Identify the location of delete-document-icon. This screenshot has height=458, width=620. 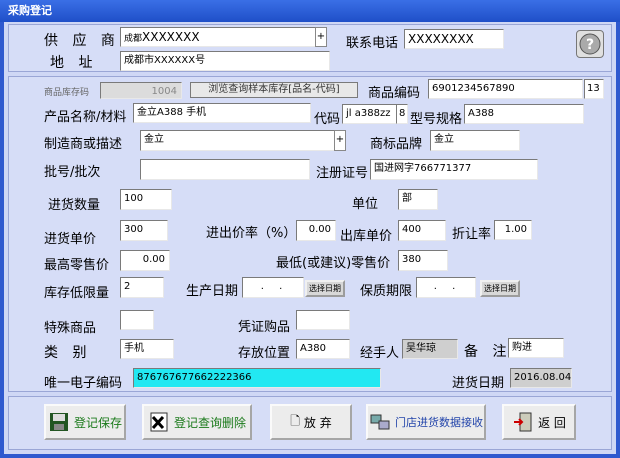
(159, 422).